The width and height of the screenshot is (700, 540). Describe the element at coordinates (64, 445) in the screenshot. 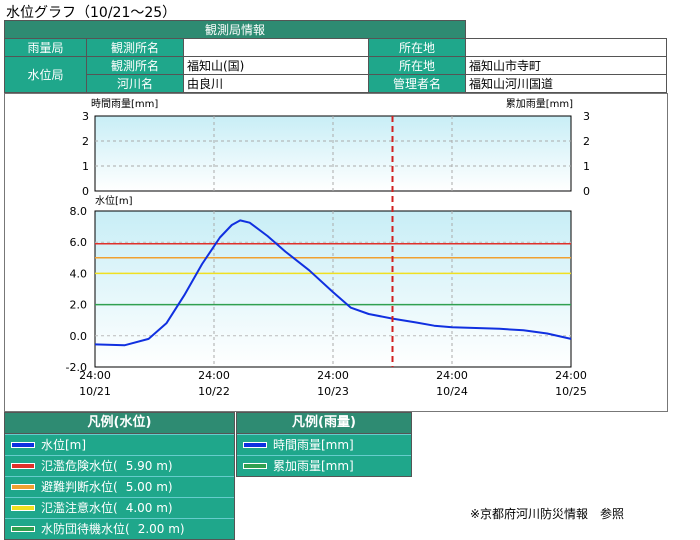

I see `legend-water-label: 水位[m]` at that location.